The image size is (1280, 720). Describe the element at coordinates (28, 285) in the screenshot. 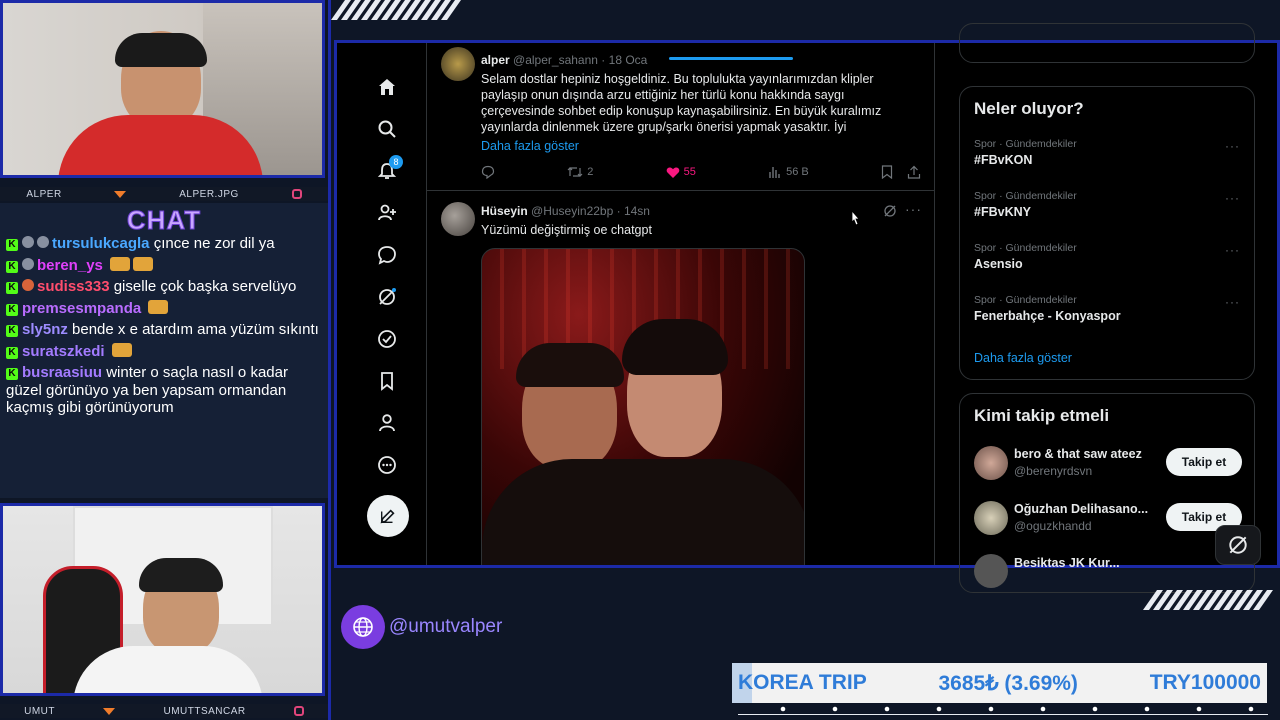

I see `sub-badge-icon` at that location.